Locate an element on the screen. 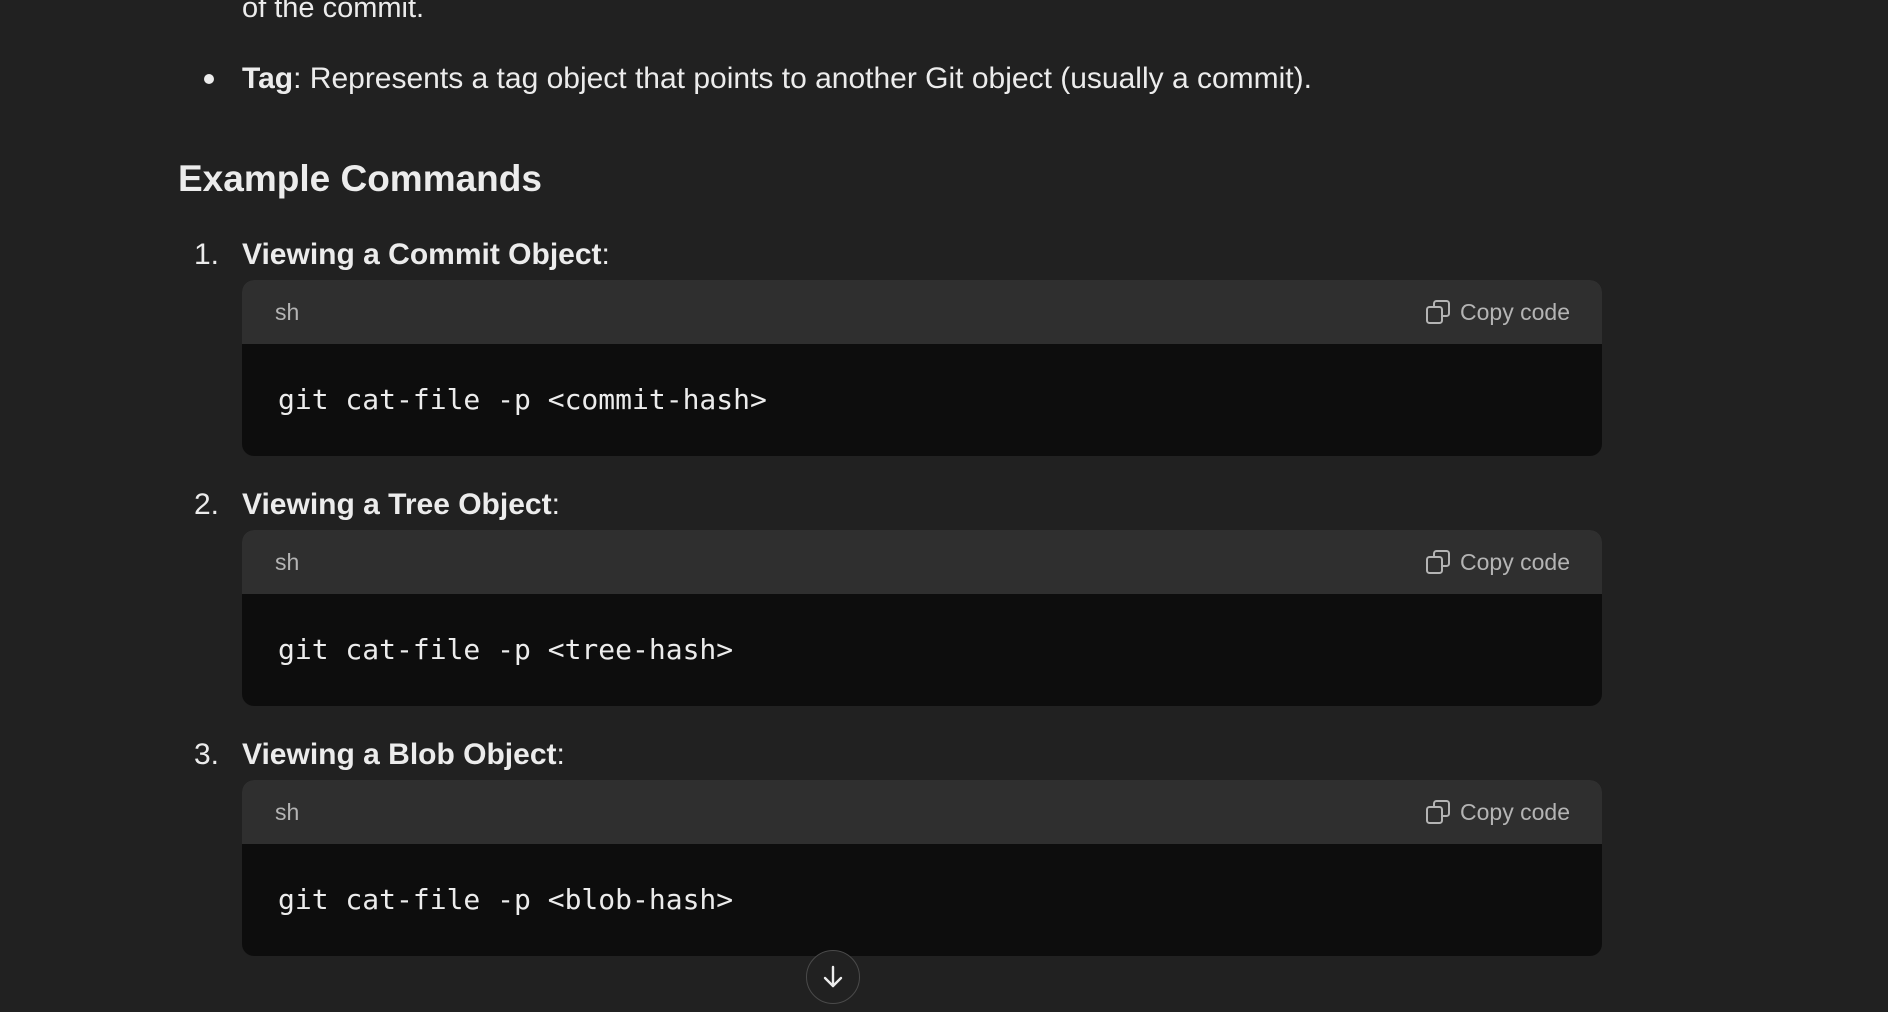 The height and width of the screenshot is (1012, 1888). bullet-icon is located at coordinates (209, 79).